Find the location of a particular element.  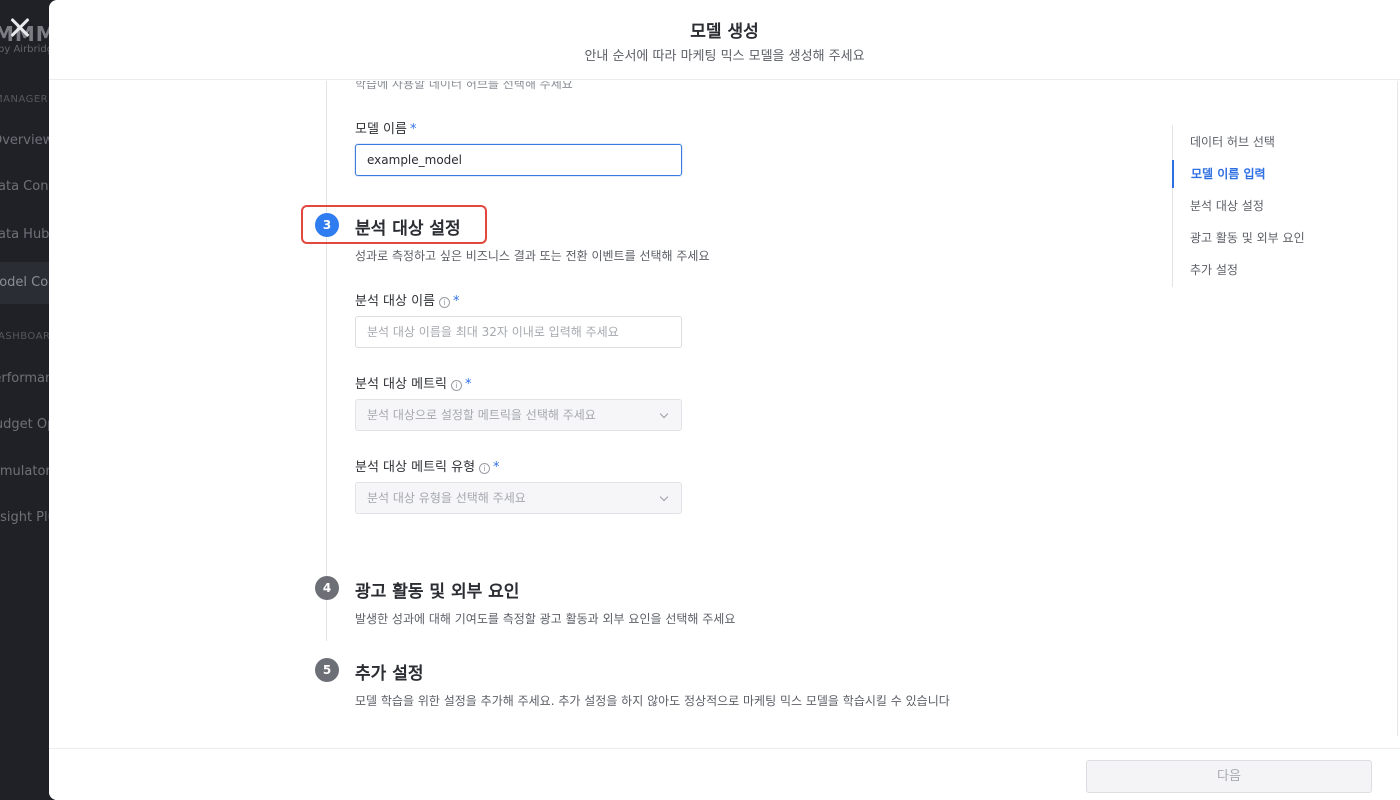

sidebar-item-simulator: Simulator is located at coordinates (24, 471).